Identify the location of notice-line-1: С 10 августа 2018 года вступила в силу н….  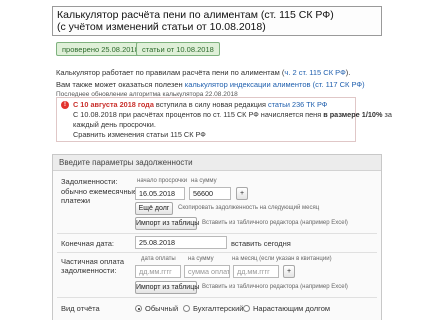
(200, 104).